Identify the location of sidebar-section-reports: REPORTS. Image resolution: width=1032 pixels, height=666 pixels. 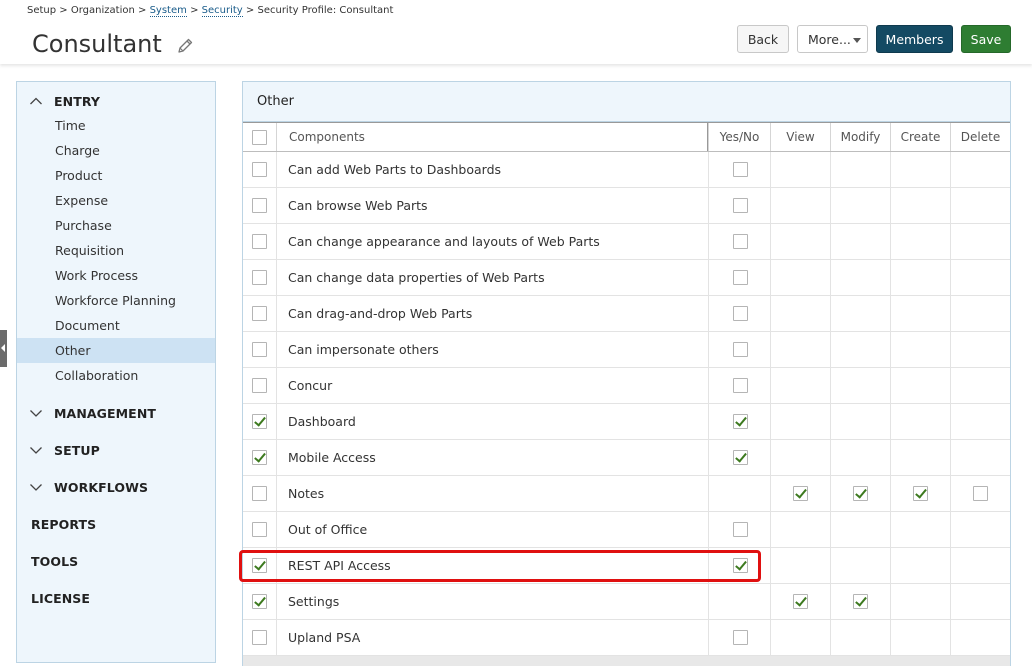
(116, 524).